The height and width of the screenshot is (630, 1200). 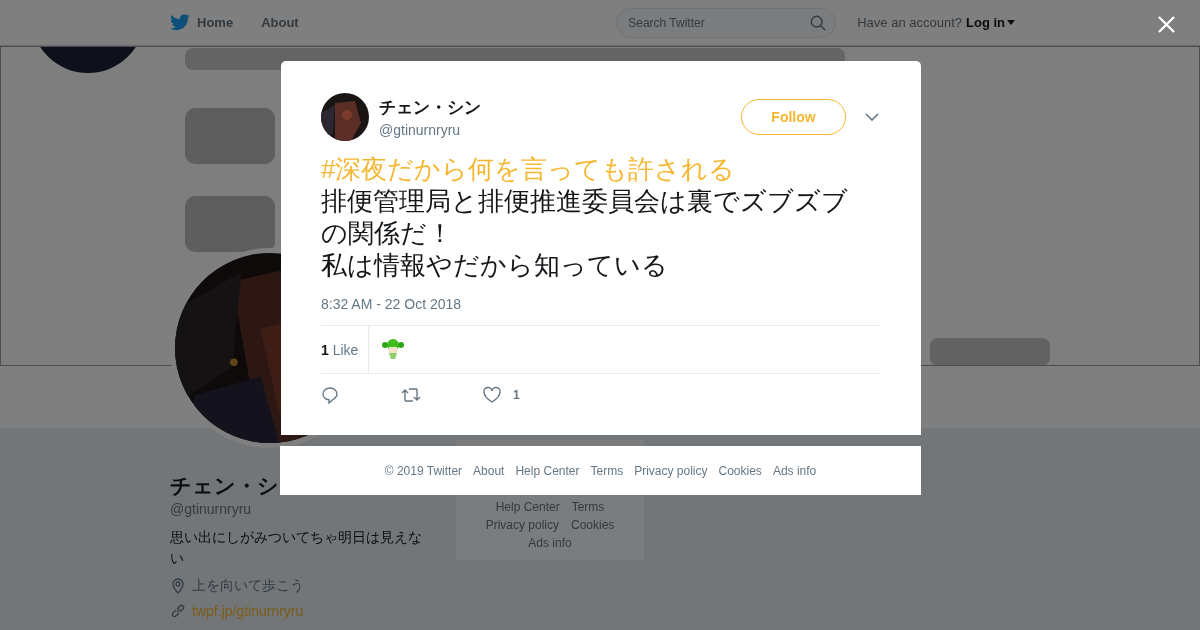 I want to click on profile-handle: @gtinurnryru, so click(x=211, y=509).